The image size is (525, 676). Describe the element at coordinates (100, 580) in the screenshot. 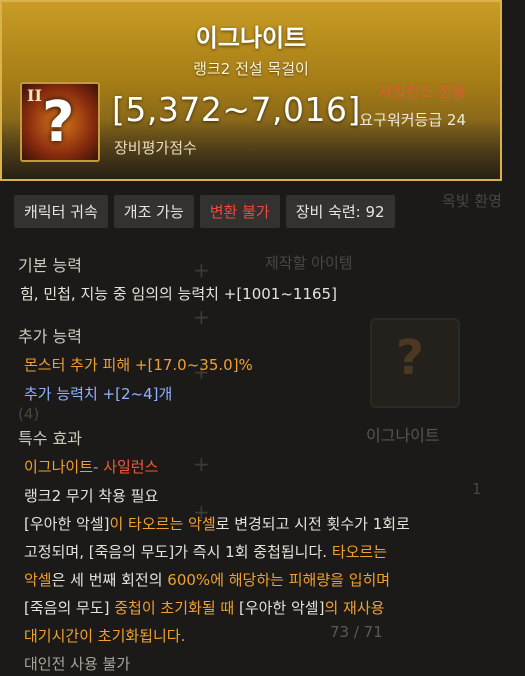

I see `effect-text: 은 세 번째 회전` at that location.